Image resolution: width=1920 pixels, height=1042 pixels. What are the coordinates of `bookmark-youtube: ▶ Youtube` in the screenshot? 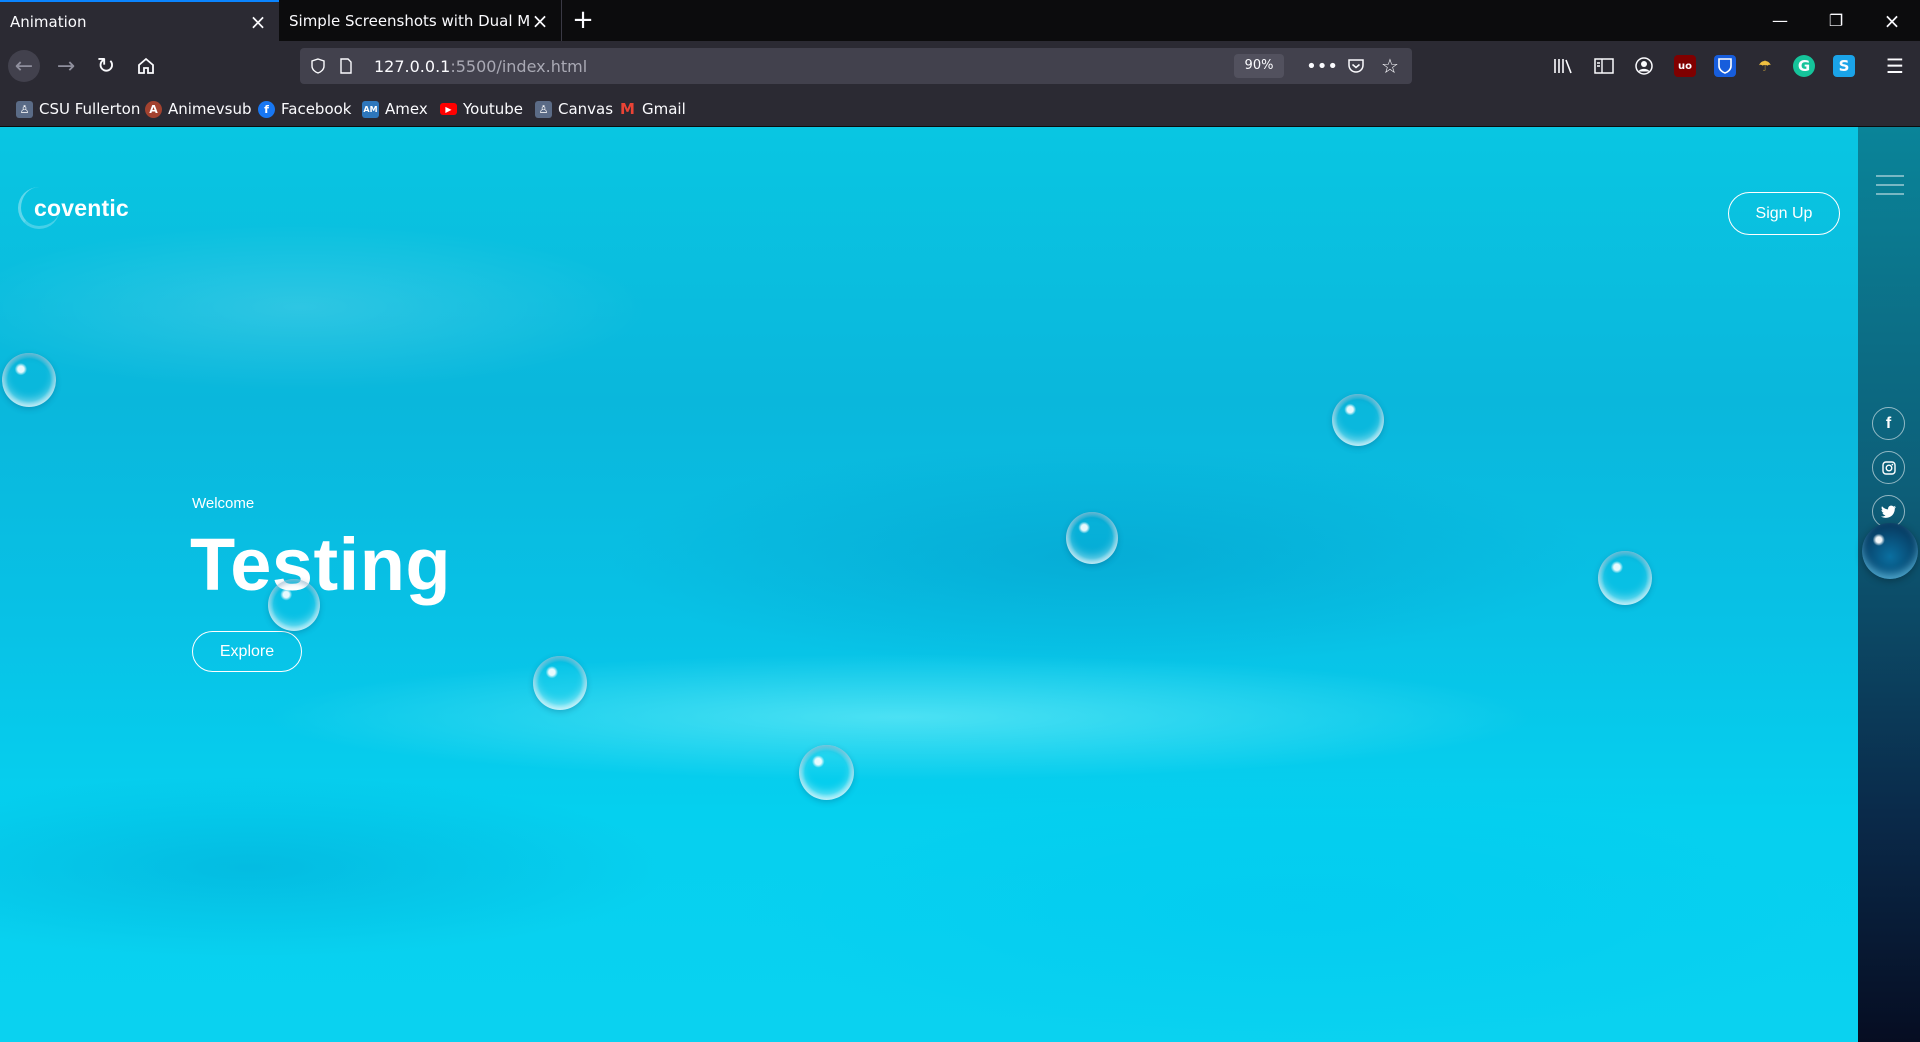 It's located at (481, 109).